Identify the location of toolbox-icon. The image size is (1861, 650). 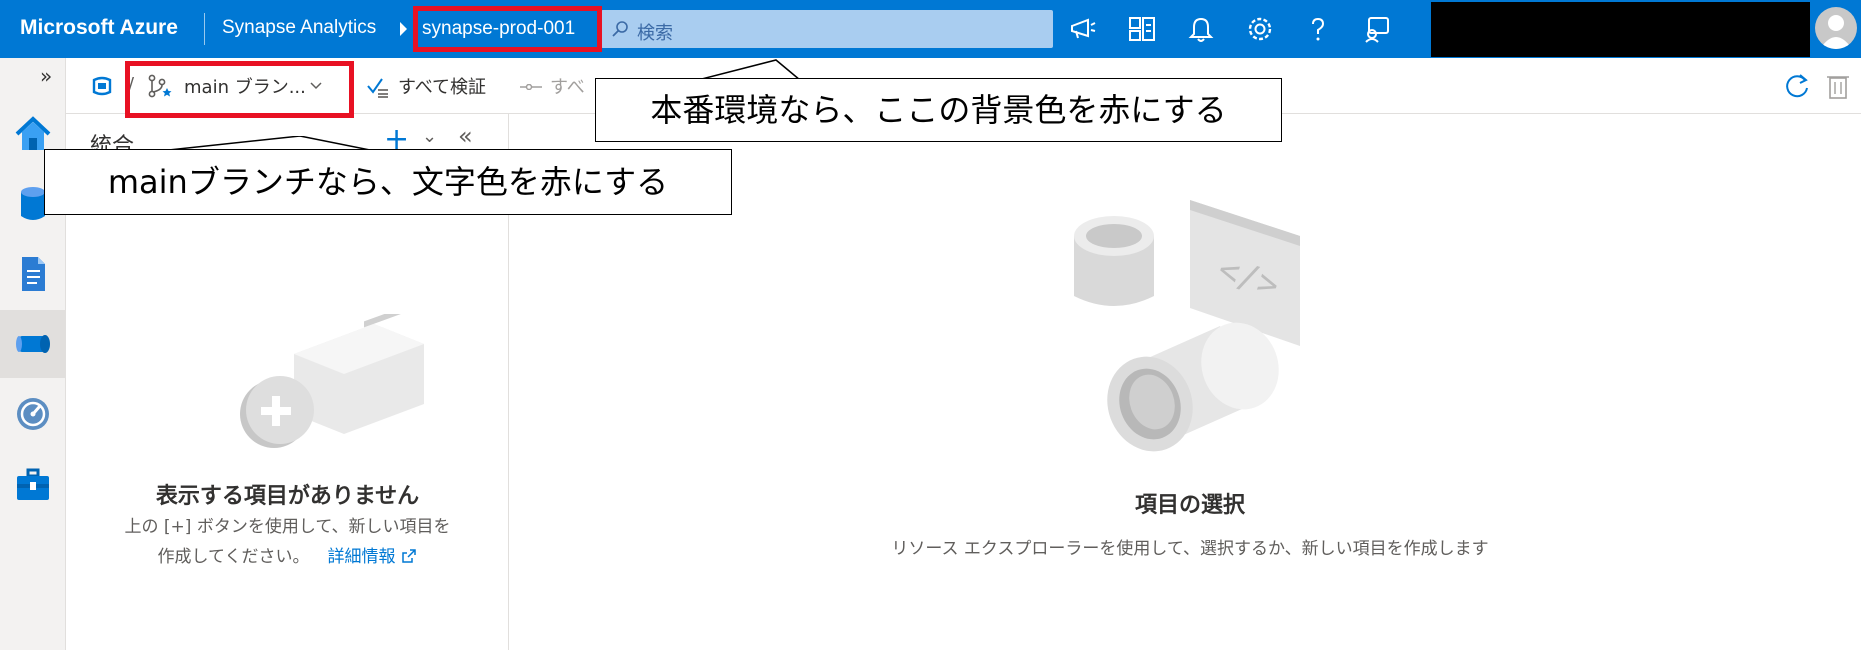
(33, 484).